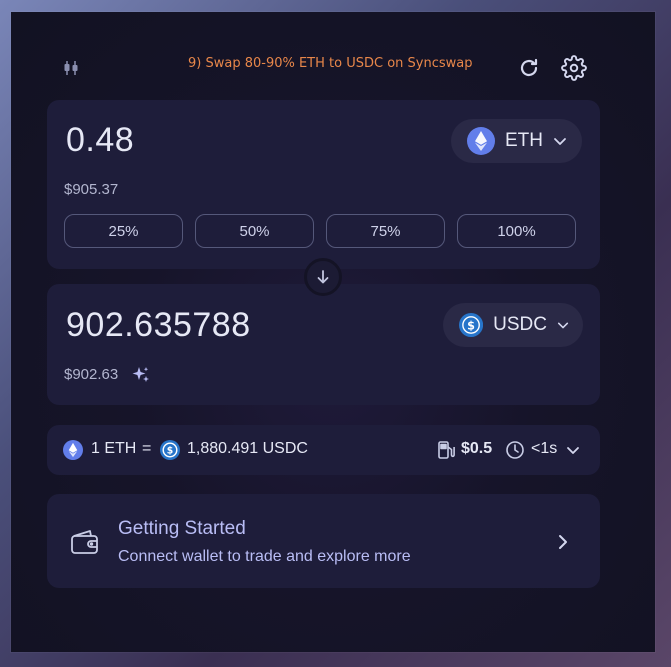  What do you see at coordinates (477, 448) in the screenshot?
I see `gas-fee: $0.5` at bounding box center [477, 448].